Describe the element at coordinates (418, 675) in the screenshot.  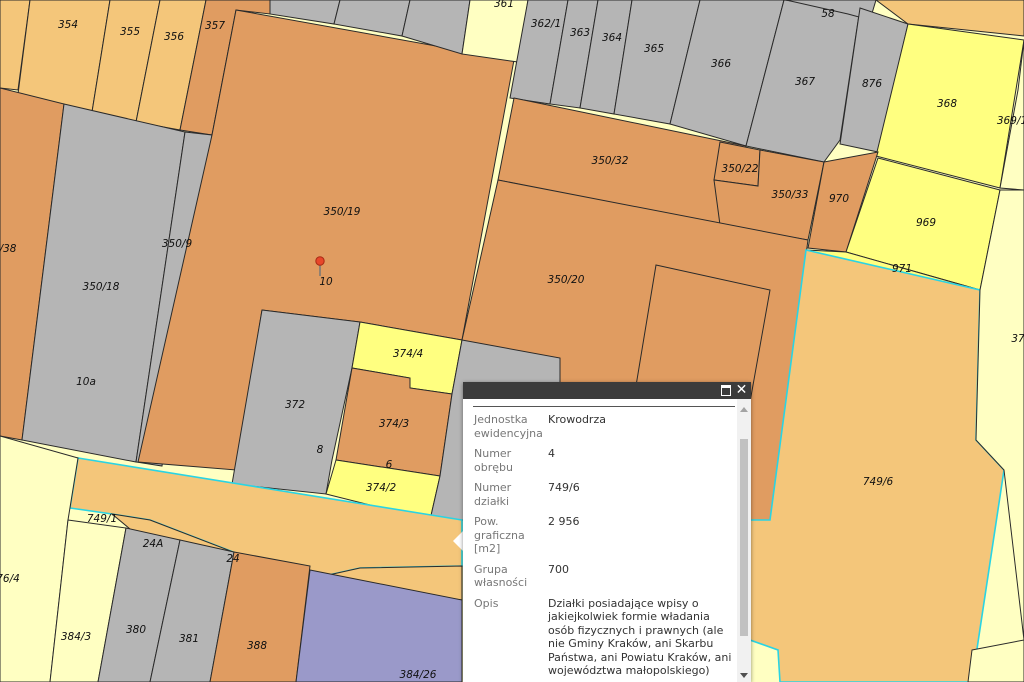
I see `label-384-26: 384/26` at that location.